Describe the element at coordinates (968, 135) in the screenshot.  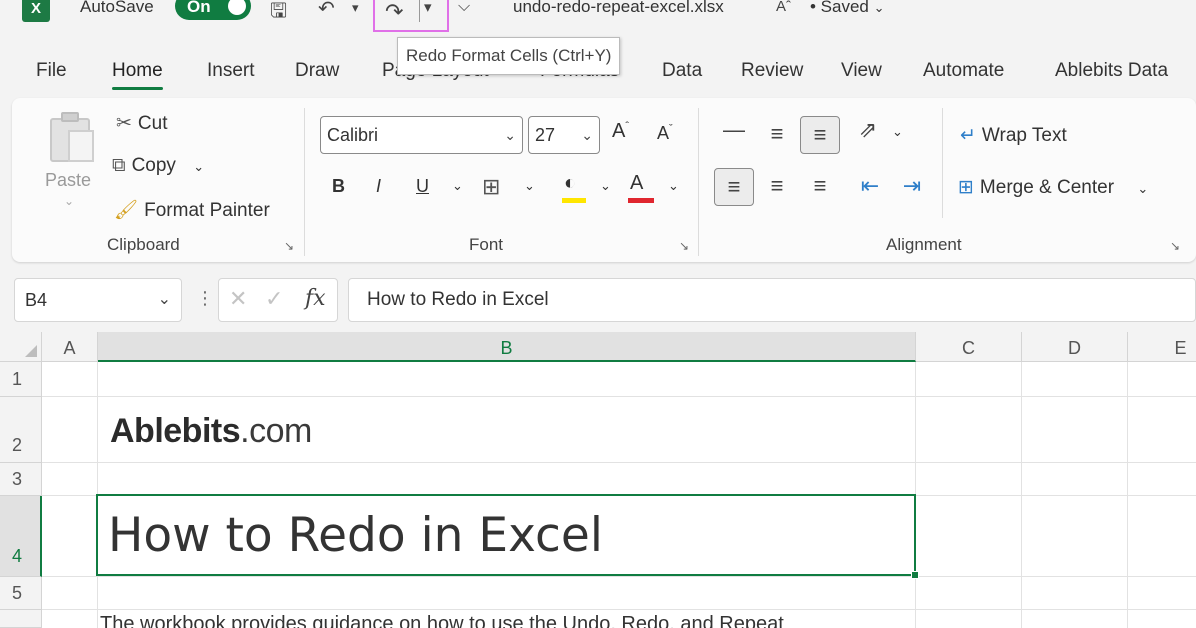
I see `wrap-text-icon: ↵` at that location.